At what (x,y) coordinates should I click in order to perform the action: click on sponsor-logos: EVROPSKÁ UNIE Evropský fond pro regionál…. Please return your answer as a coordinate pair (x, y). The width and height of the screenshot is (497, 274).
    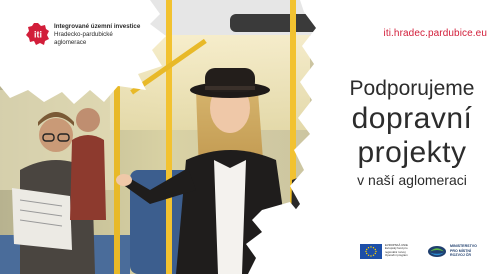
    Looking at the image, I should click on (425, 252).